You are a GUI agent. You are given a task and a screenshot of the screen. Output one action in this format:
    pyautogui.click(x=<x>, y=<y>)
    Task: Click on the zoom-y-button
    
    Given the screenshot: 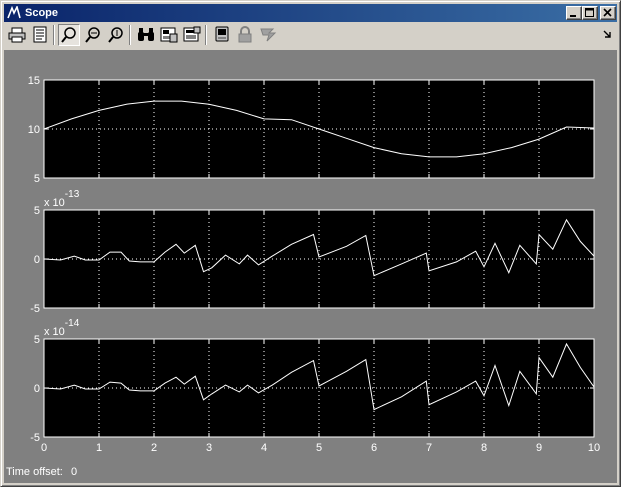 What is the action you would take?
    pyautogui.click(x=116, y=35)
    